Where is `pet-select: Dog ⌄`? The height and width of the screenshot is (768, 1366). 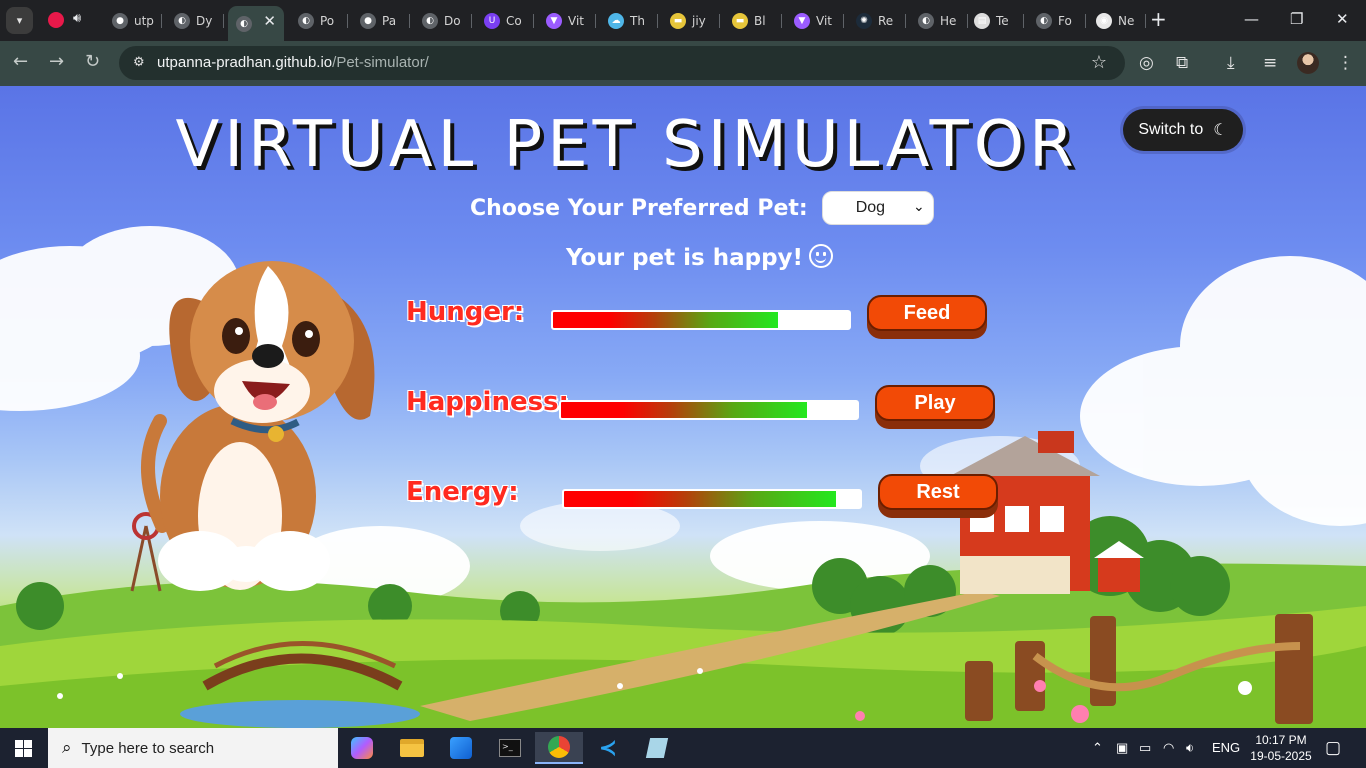
pet-select: Dog ⌄ is located at coordinates (877, 208).